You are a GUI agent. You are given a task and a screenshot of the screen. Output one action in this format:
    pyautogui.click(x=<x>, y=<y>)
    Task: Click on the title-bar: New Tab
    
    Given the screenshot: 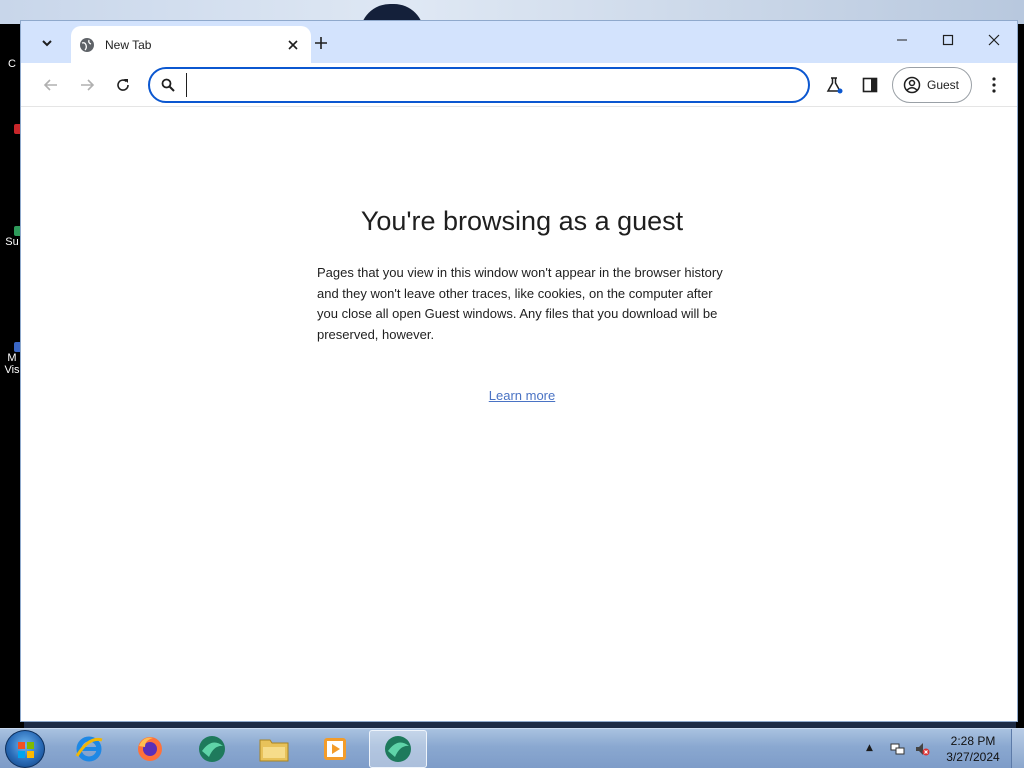 What is the action you would take?
    pyautogui.click(x=519, y=42)
    